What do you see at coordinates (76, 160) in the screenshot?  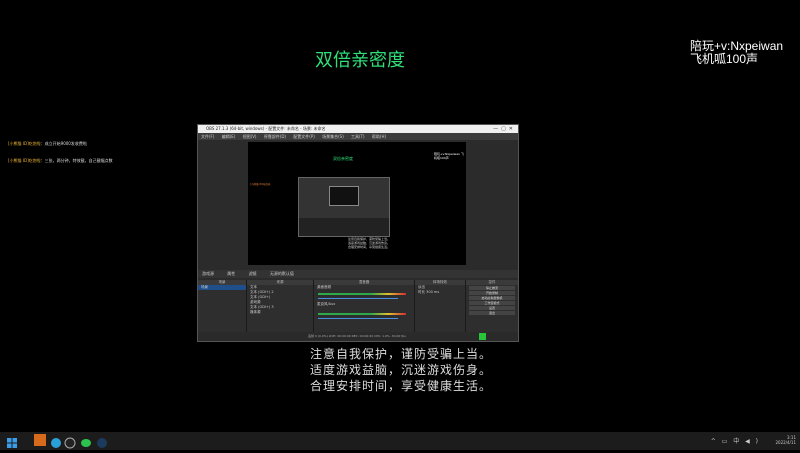 I see `chat-text: ：三张，两分钟，特效截，自己截幅点数` at bounding box center [76, 160].